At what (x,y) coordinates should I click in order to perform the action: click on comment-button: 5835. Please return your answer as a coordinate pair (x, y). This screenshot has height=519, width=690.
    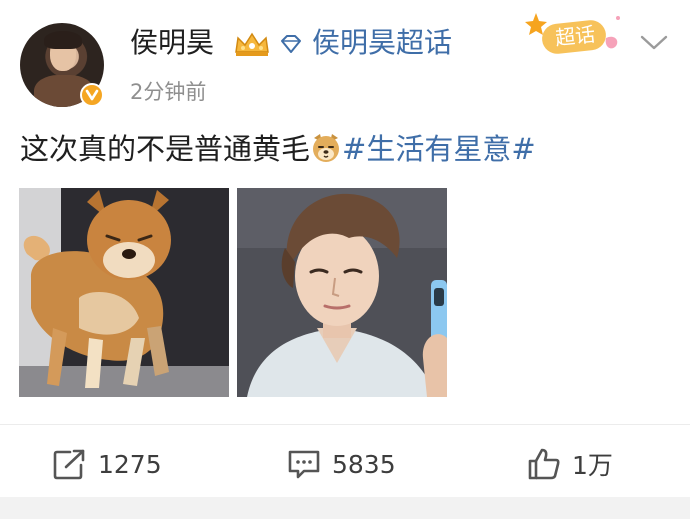
    Looking at the image, I should click on (341, 464).